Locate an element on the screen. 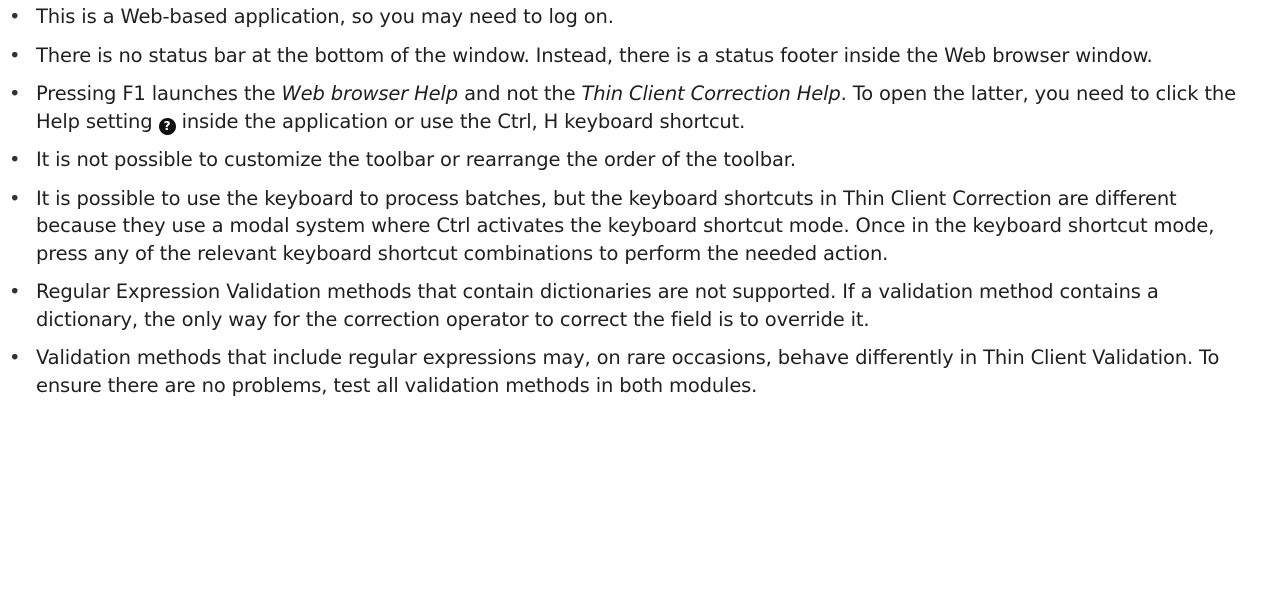  web-browser-help-term: Web browser Help is located at coordinates (370, 93).